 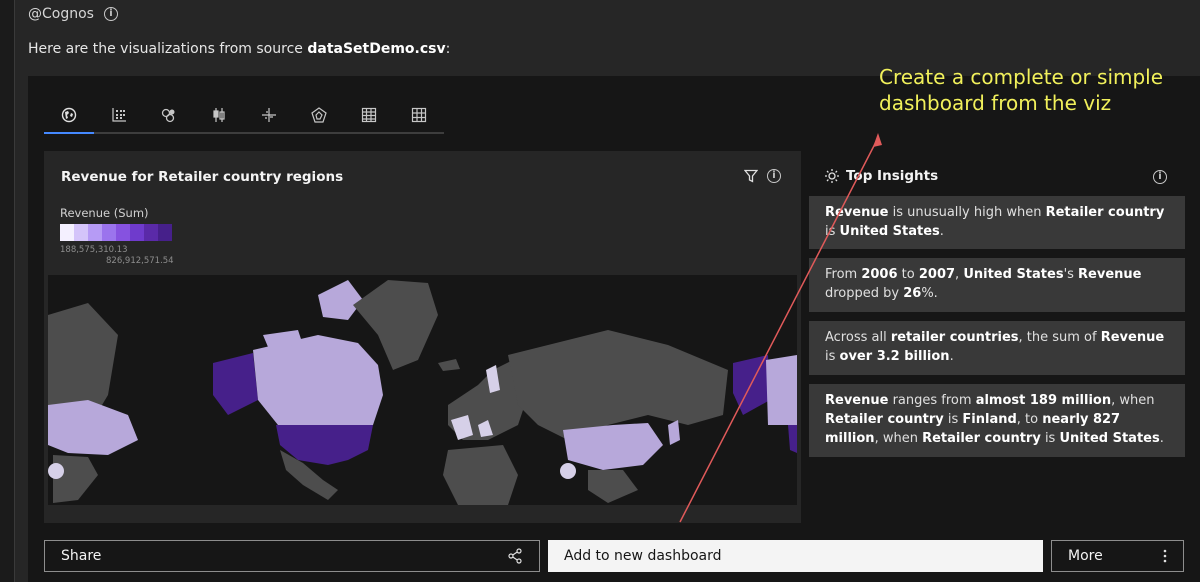 What do you see at coordinates (1160, 177) in the screenshot?
I see `insights-info-icon: i` at bounding box center [1160, 177].